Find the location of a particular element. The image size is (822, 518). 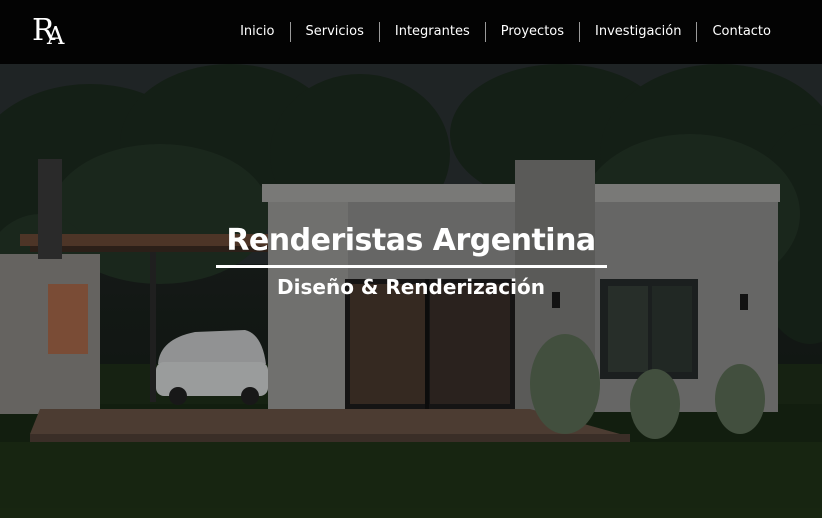

title-underline is located at coordinates (411, 266).